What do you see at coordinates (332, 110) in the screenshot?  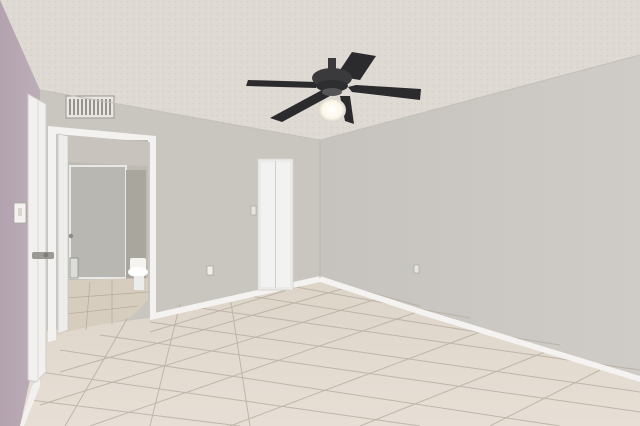 I see `fan-light-globe` at bounding box center [332, 110].